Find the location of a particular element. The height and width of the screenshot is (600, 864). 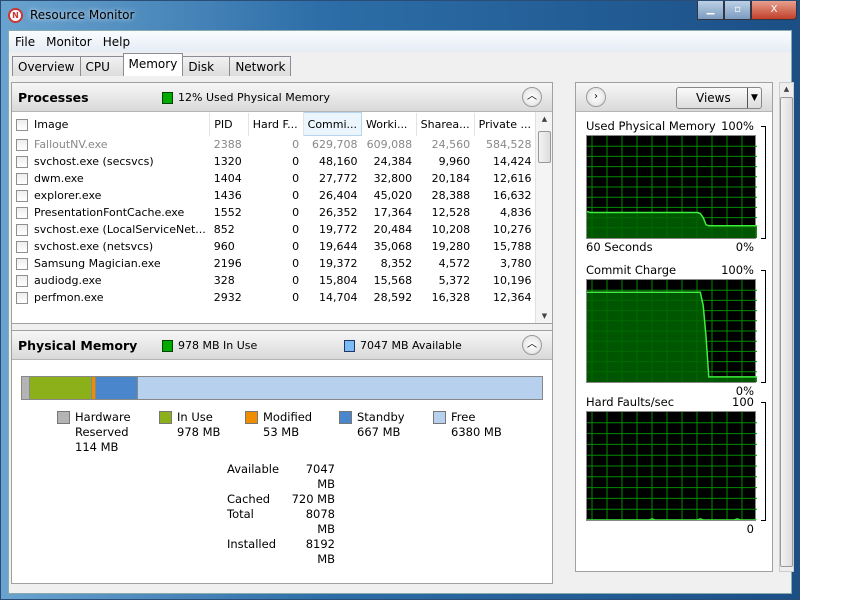

cell-value: 24,384 is located at coordinates (393, 161).